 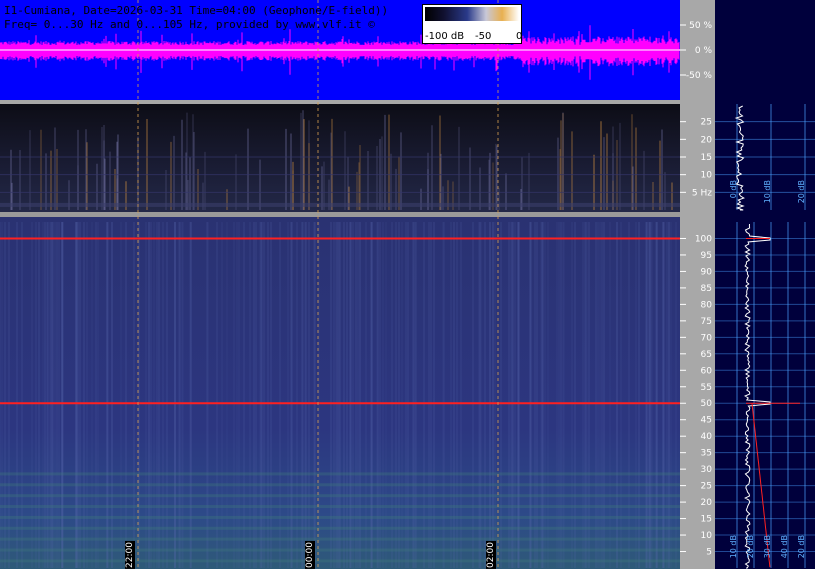 I want to click on low-tick-label: 5 Hz, so click(x=702, y=193).